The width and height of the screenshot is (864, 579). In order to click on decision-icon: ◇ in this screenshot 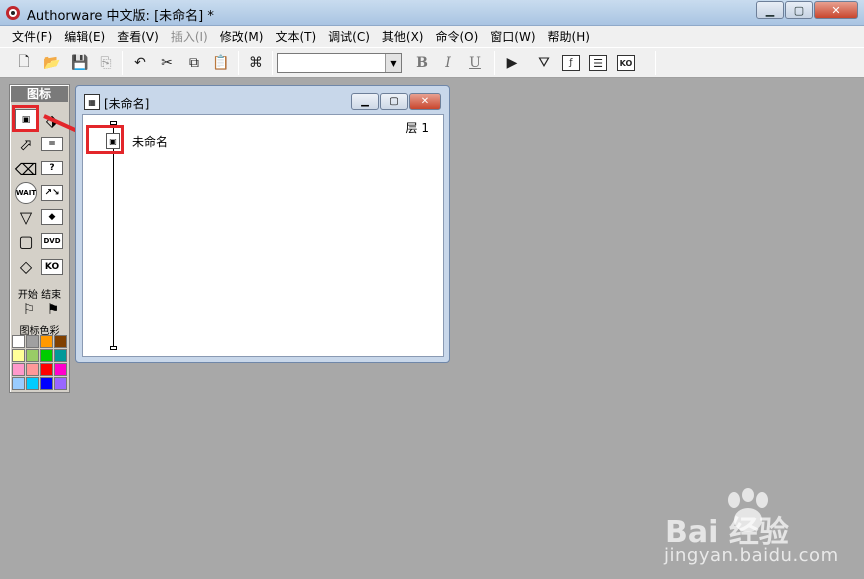, I will do `click(26, 266)`.